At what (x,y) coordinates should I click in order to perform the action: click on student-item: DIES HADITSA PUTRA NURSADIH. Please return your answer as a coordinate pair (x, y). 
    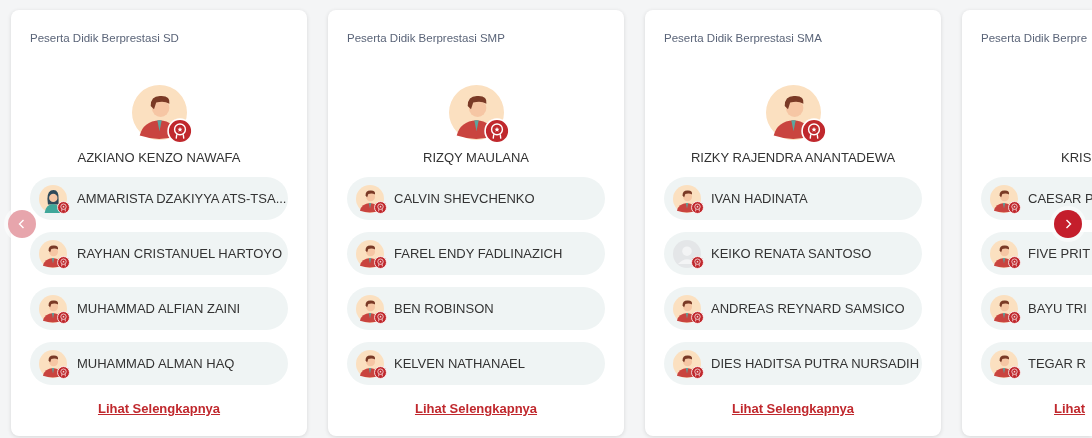
    Looking at the image, I should click on (793, 363).